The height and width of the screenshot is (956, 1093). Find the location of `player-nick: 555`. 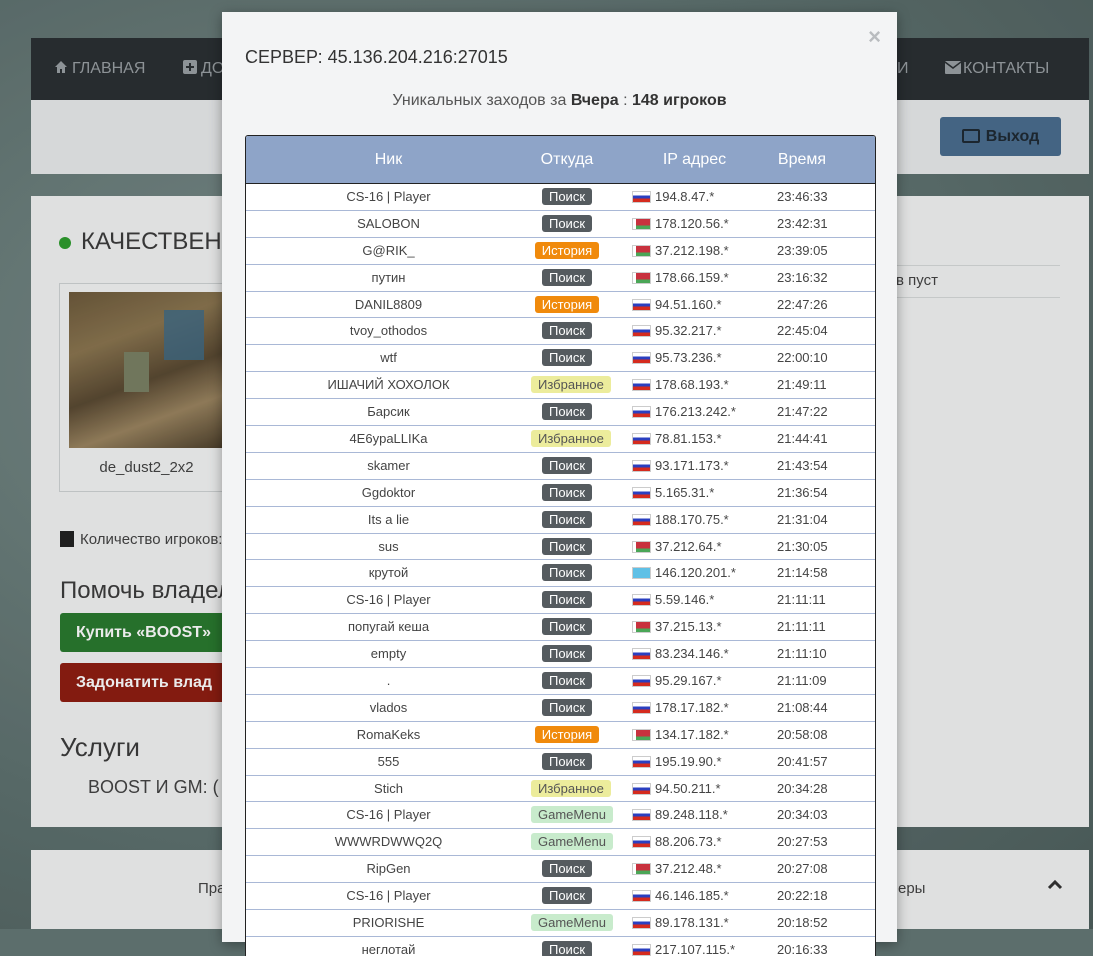

player-nick: 555 is located at coordinates (388, 761).